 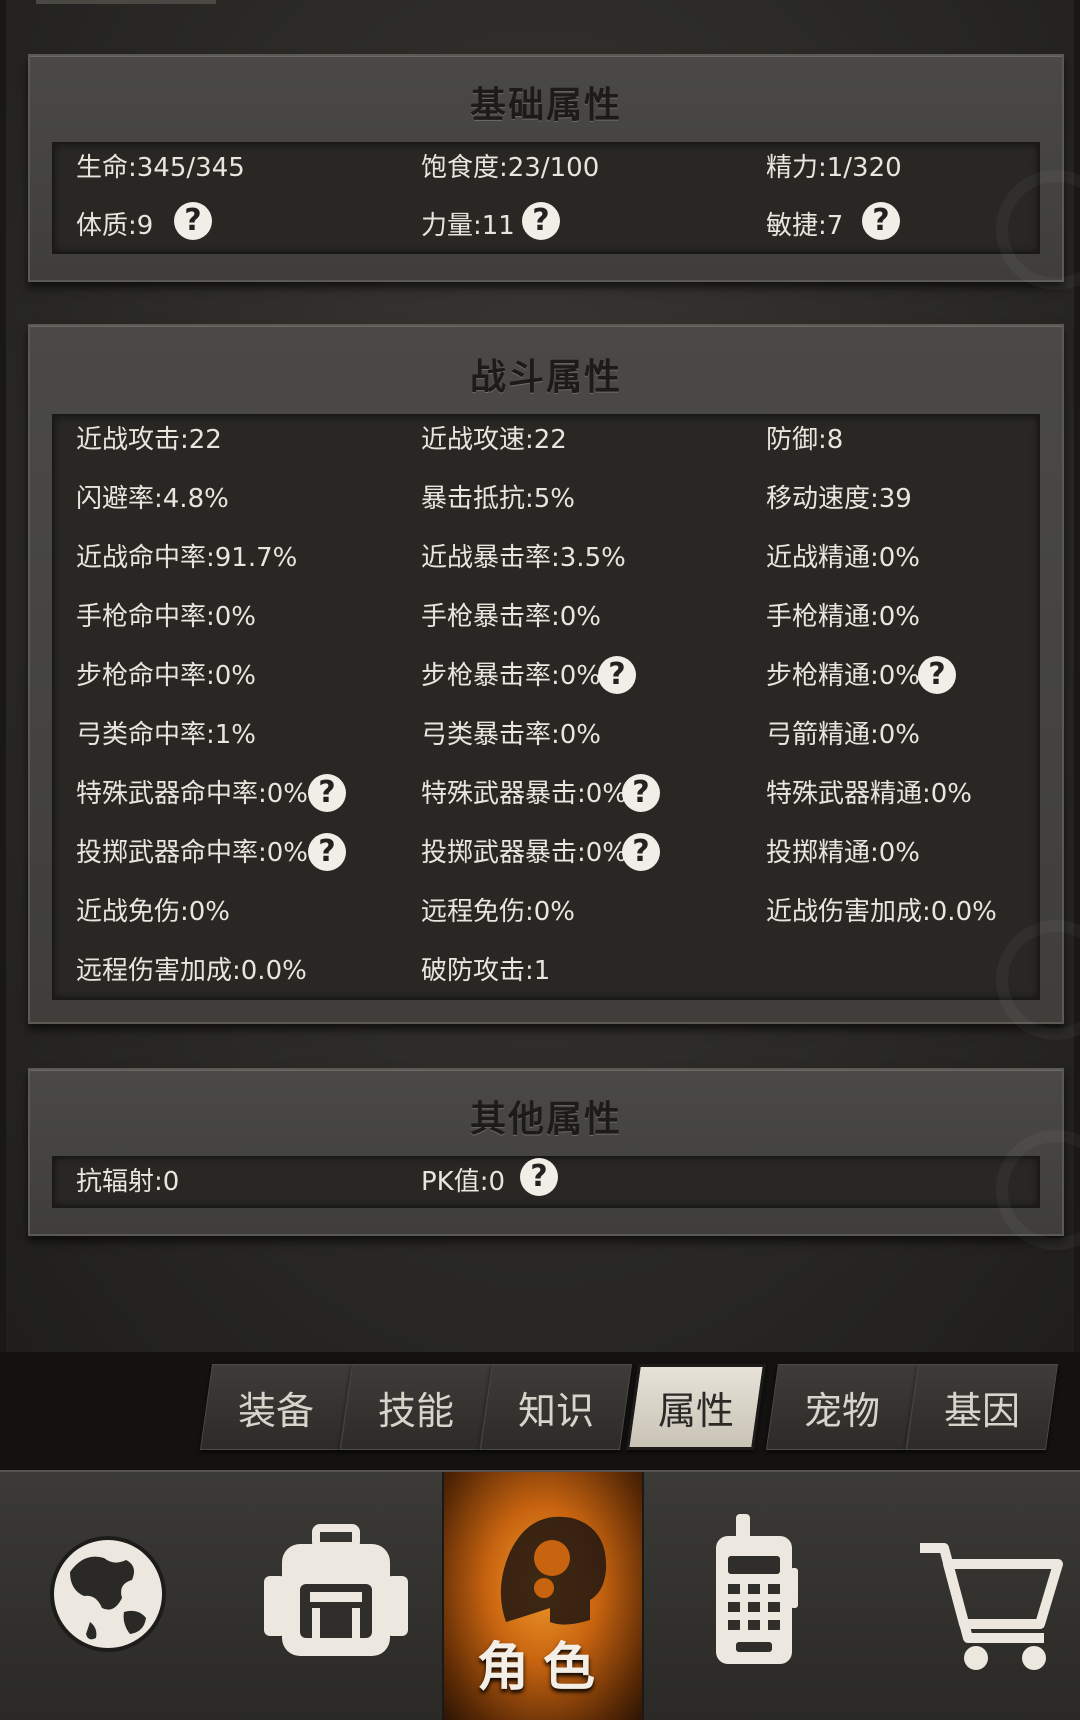 I want to click on combat-stat: 投掷武器命中率:0%, so click(x=192, y=853).